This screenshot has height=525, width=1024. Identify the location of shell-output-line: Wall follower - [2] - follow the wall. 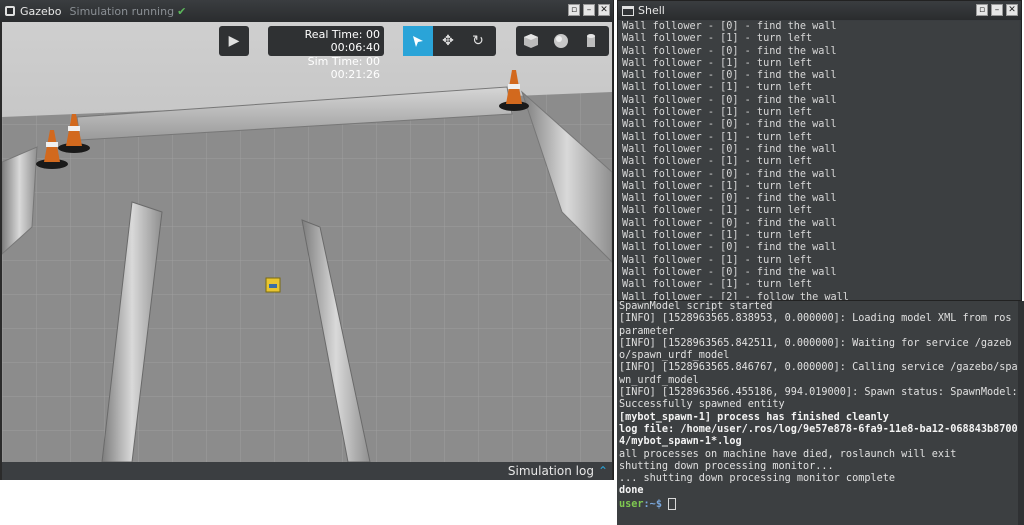
(735, 295).